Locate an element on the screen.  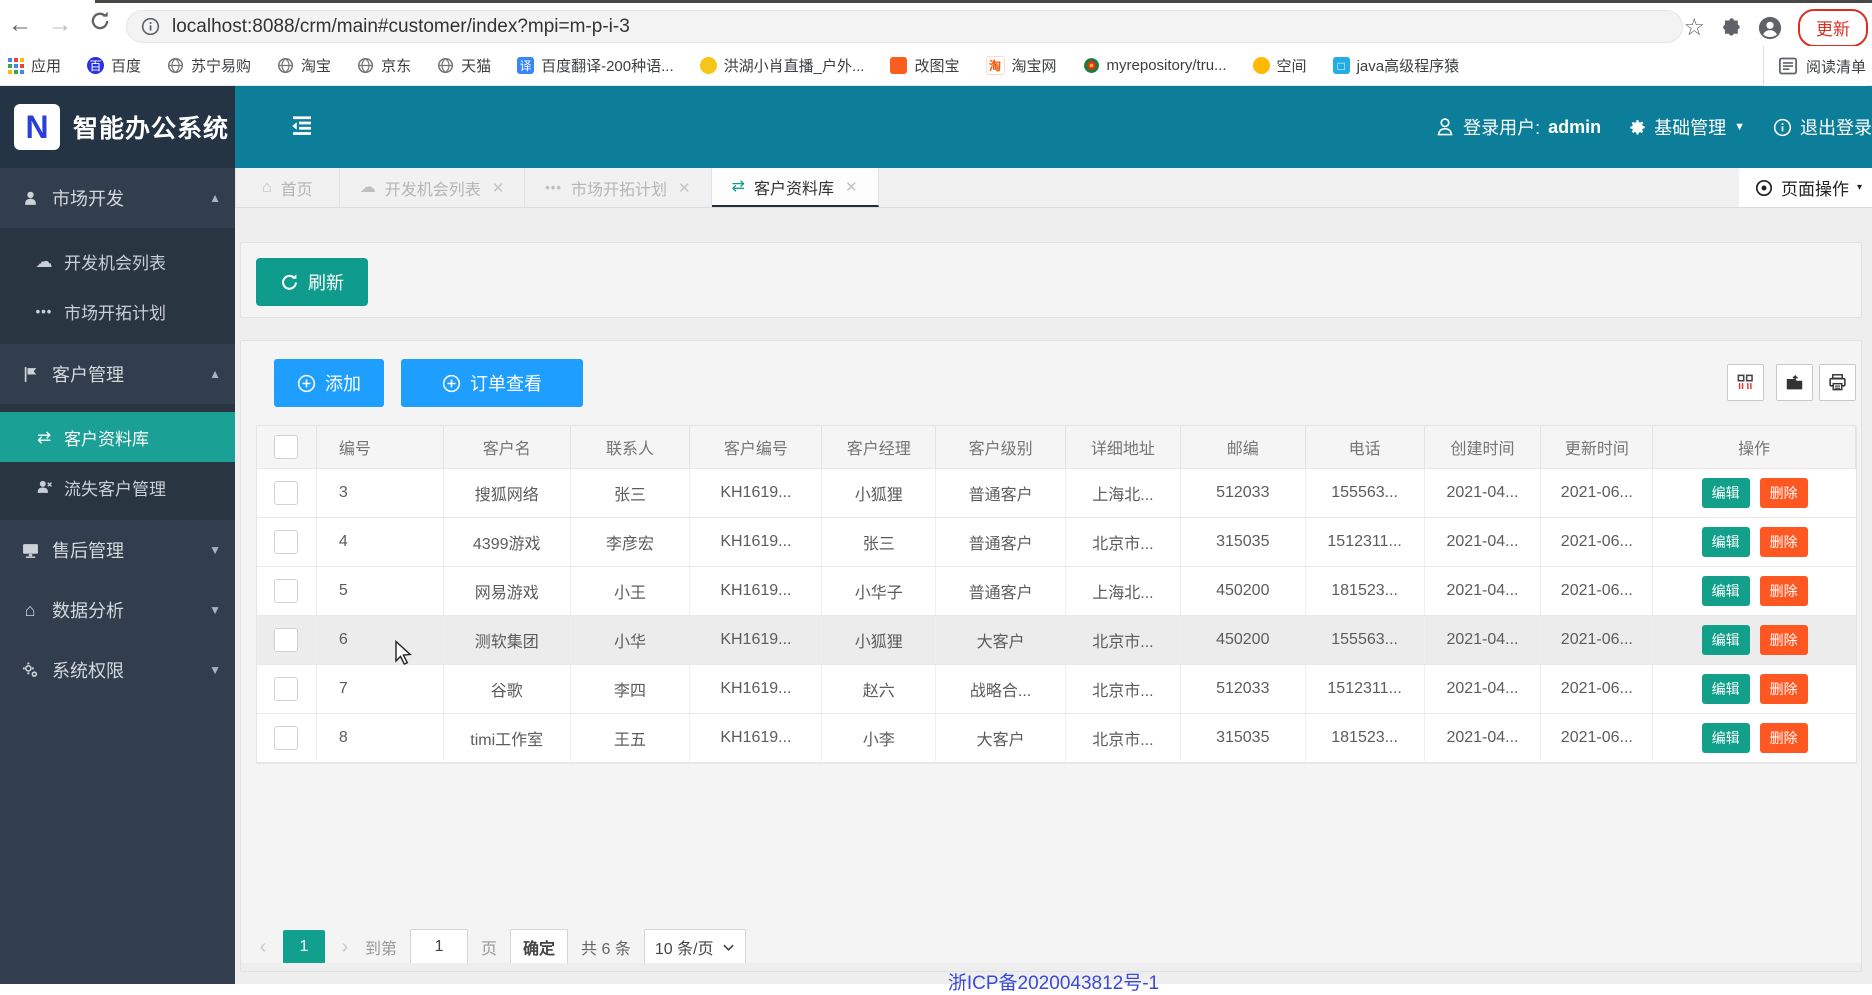
refresh-button: 刷新 is located at coordinates (312, 282).